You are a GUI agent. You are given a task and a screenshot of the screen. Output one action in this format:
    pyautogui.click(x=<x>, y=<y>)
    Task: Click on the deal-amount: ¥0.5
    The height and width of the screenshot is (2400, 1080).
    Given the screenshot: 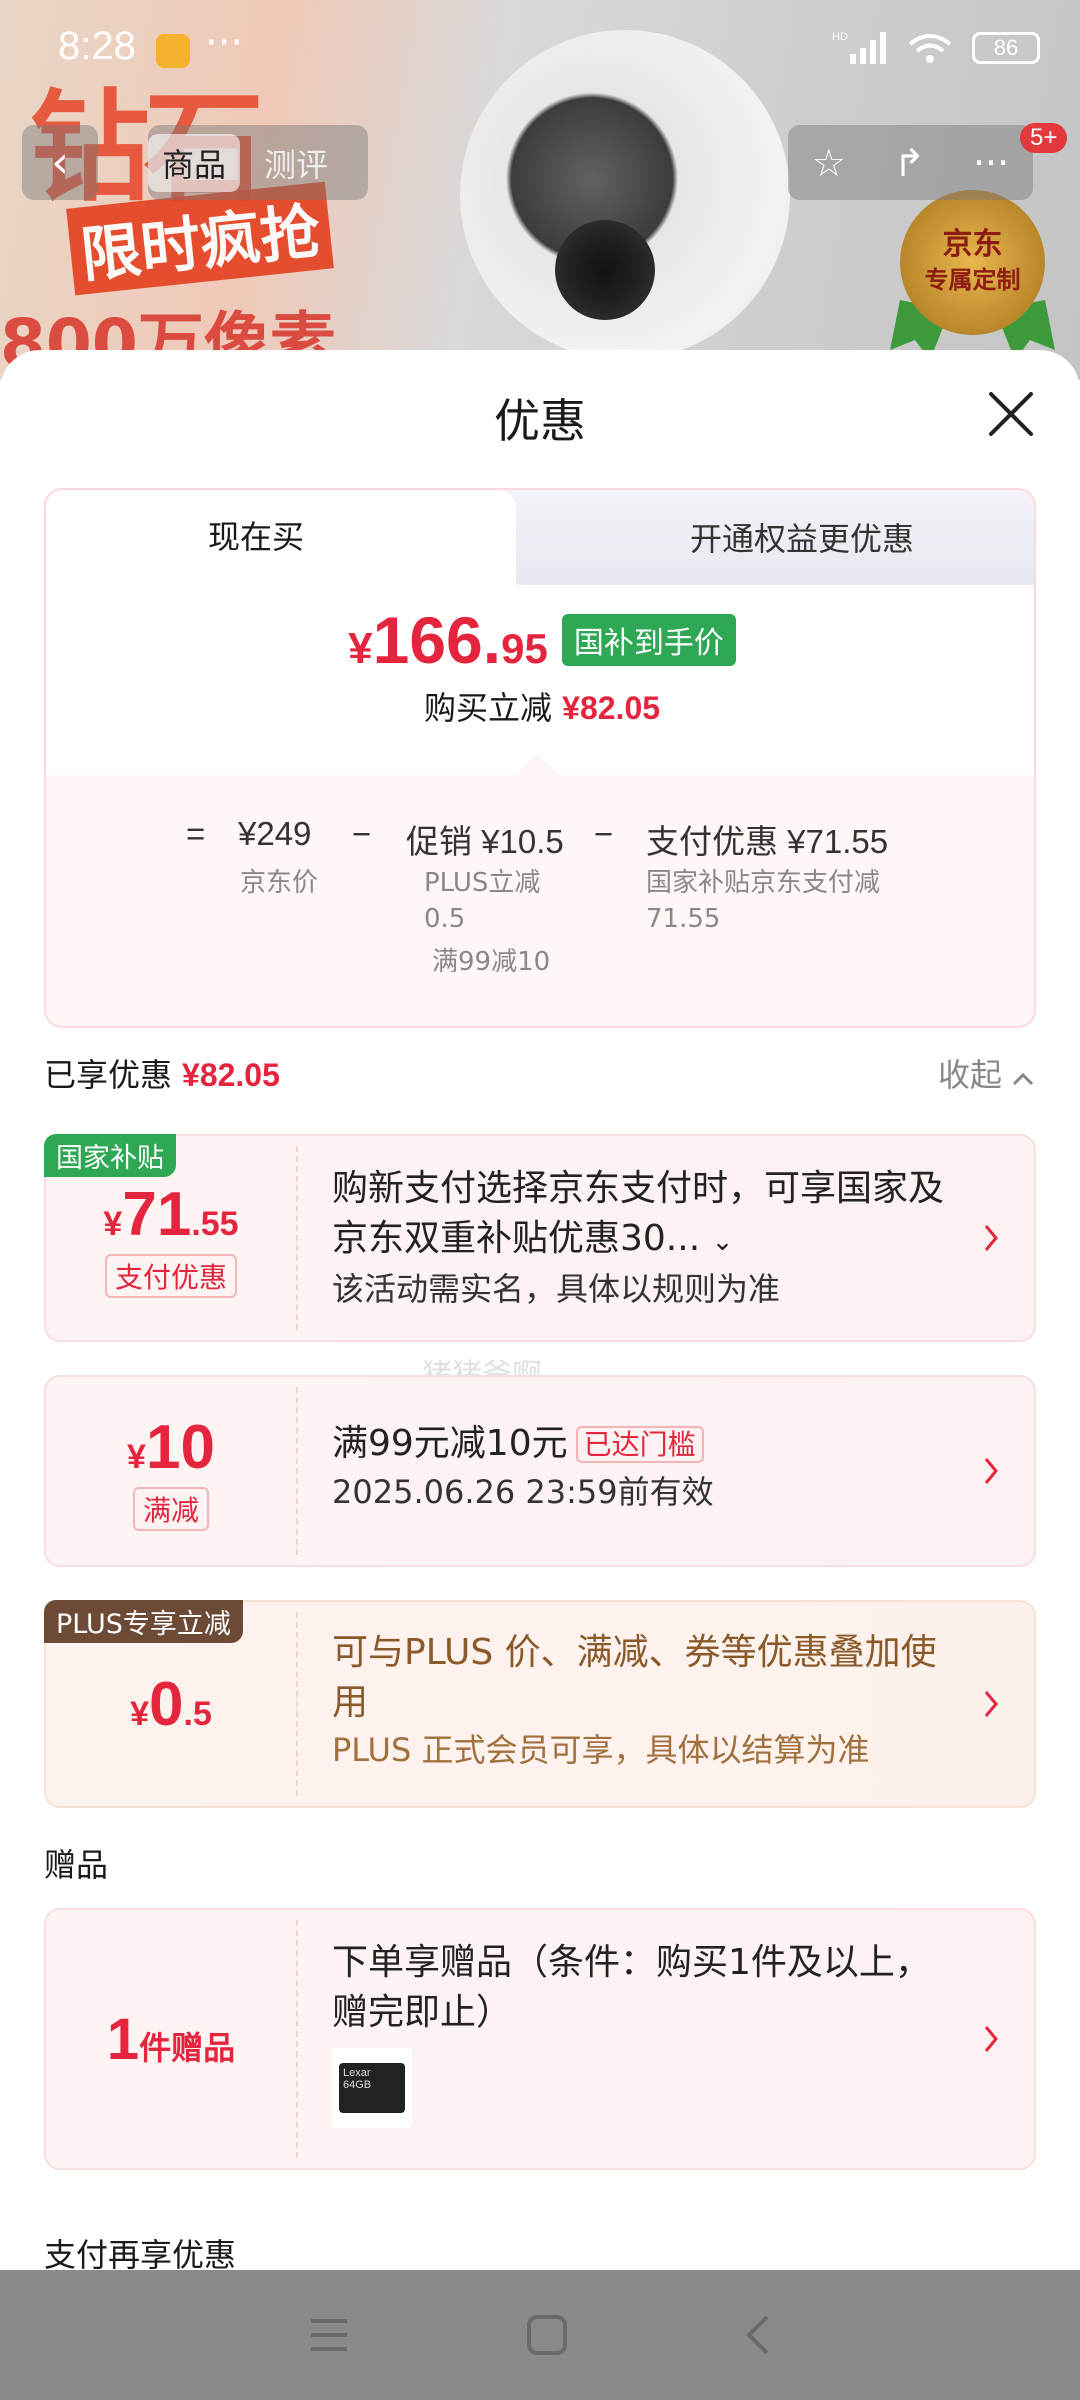 What is the action you would take?
    pyautogui.click(x=171, y=1704)
    